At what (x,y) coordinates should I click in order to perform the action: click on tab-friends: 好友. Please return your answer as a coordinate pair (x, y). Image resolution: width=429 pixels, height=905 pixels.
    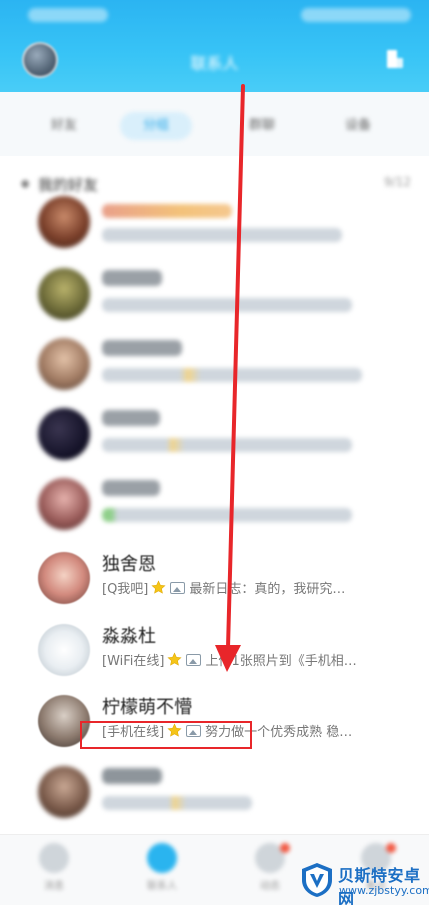
    Looking at the image, I should click on (64, 126).